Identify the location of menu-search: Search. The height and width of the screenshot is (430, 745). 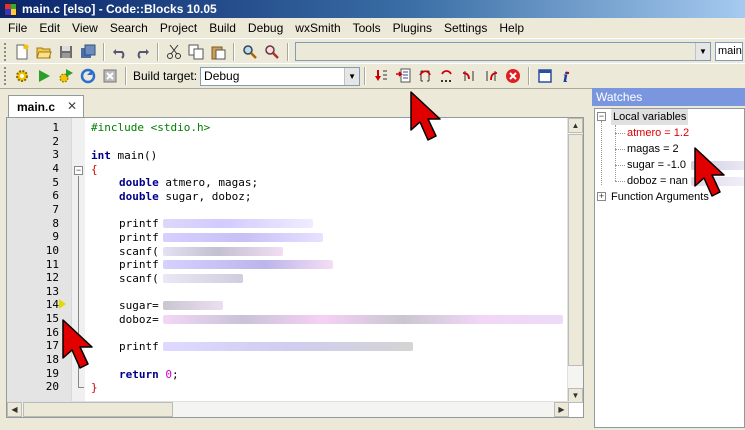
(129, 28).